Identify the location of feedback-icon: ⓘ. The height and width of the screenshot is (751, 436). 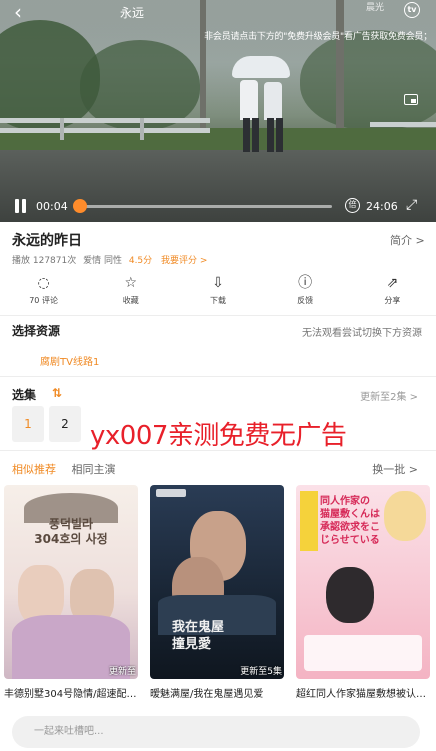
(305, 283).